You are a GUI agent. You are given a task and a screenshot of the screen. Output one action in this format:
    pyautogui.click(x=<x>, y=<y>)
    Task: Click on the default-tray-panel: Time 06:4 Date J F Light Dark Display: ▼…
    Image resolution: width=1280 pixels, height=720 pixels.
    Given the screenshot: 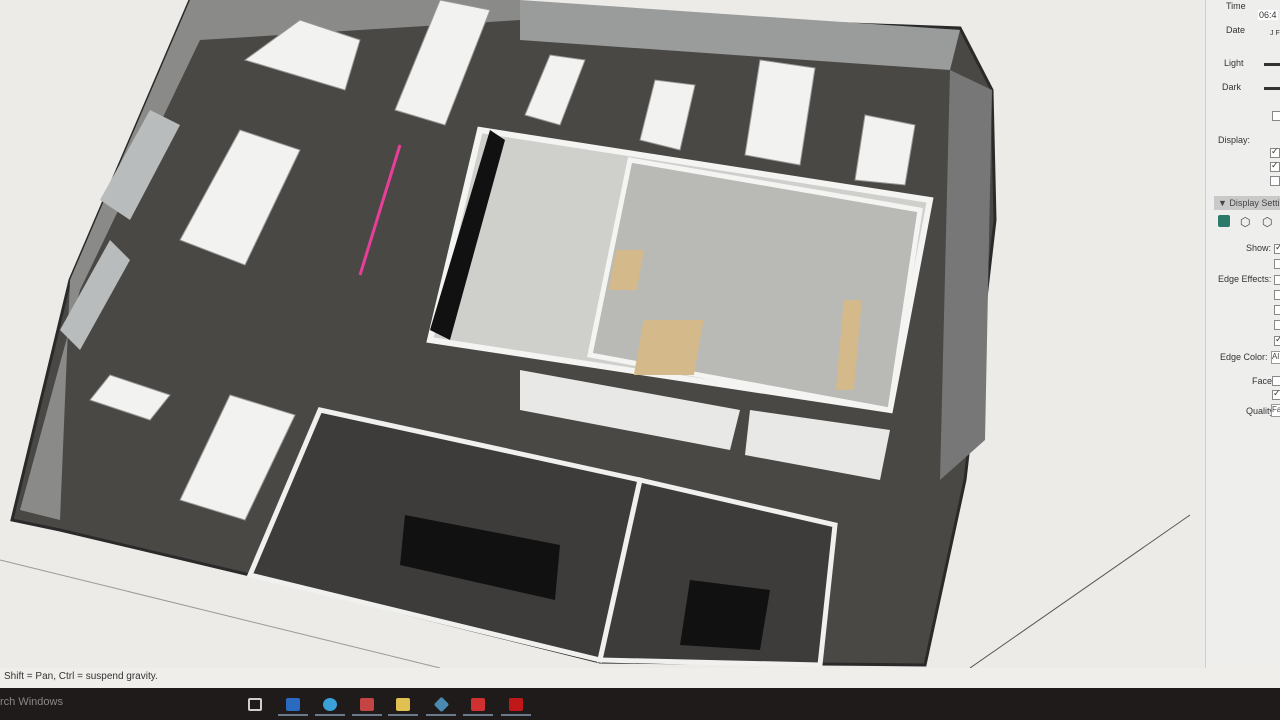 What is the action you would take?
    pyautogui.click(x=1242, y=334)
    